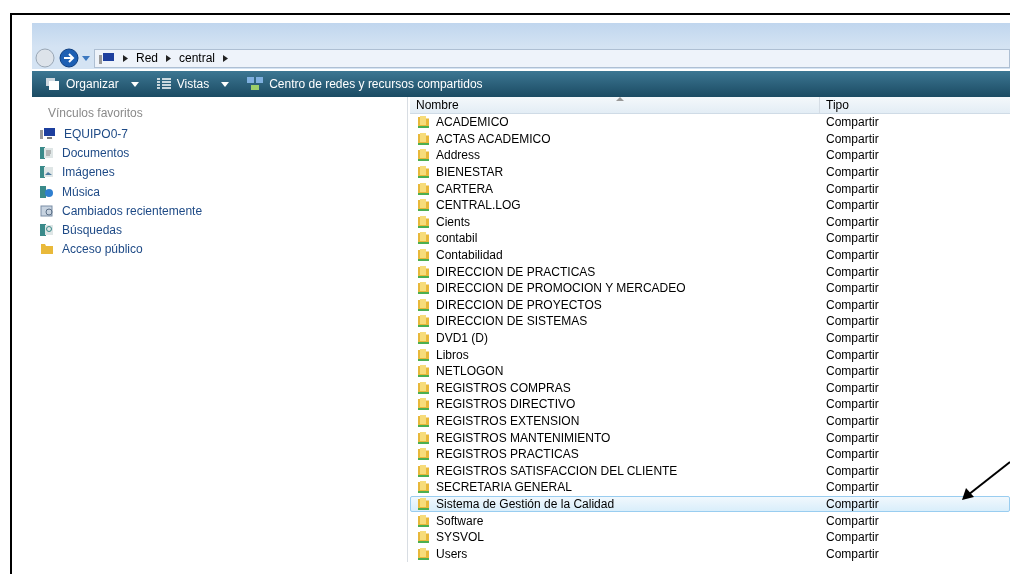 The height and width of the screenshot is (574, 1010). What do you see at coordinates (92, 84) in the screenshot?
I see `toolbar-button: Organizar` at bounding box center [92, 84].